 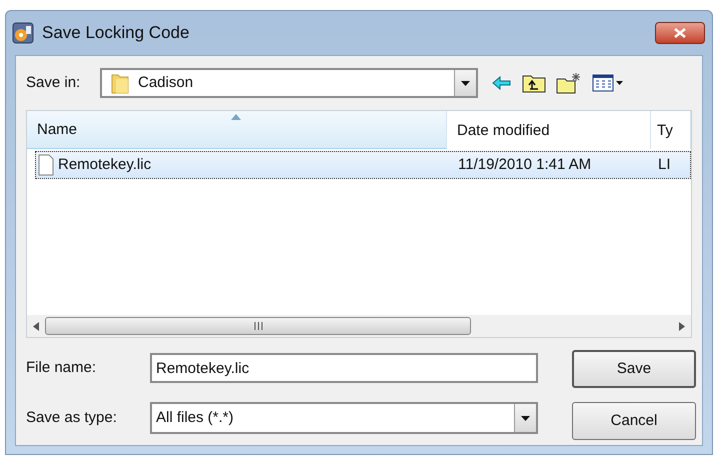 I want to click on close-icon, so click(x=680, y=33).